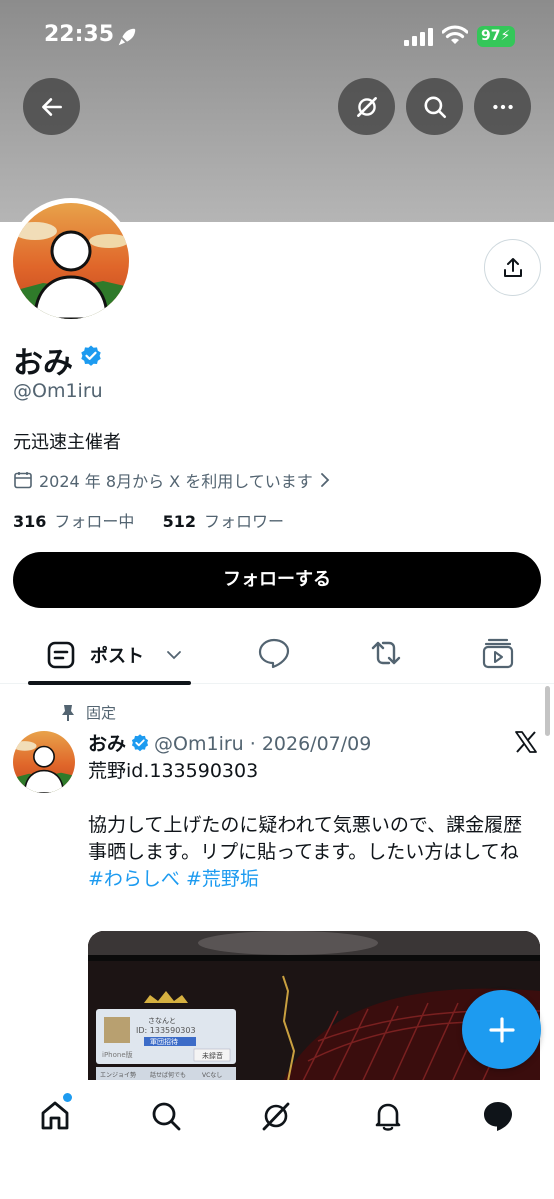 Image resolution: width=554 pixels, height=1199 pixels. I want to click on rocket-icon, so click(127, 37).